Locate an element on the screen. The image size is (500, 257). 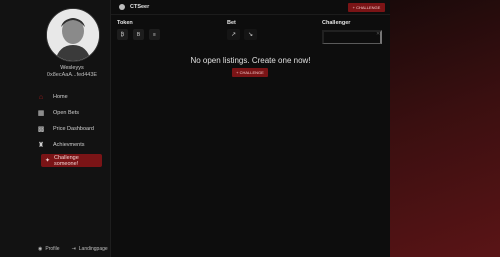
logout-icon: ⇥ is located at coordinates (73, 249).